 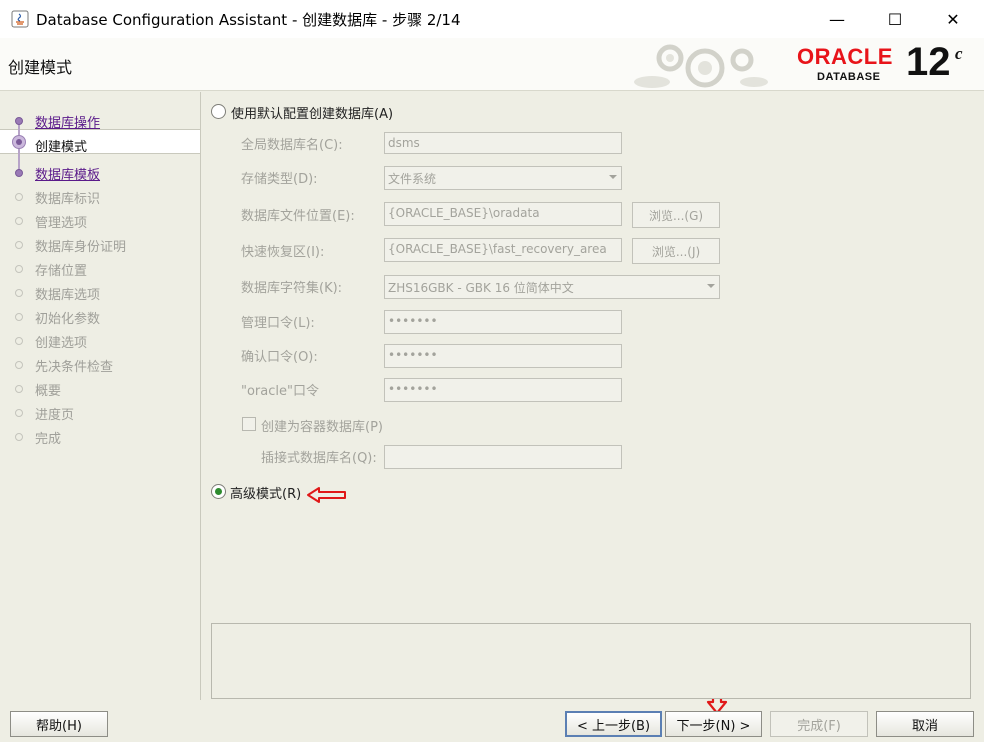 What do you see at coordinates (283, 252) in the screenshot?
I see `fast-recovery-label: 快速恢复区(I):` at bounding box center [283, 252].